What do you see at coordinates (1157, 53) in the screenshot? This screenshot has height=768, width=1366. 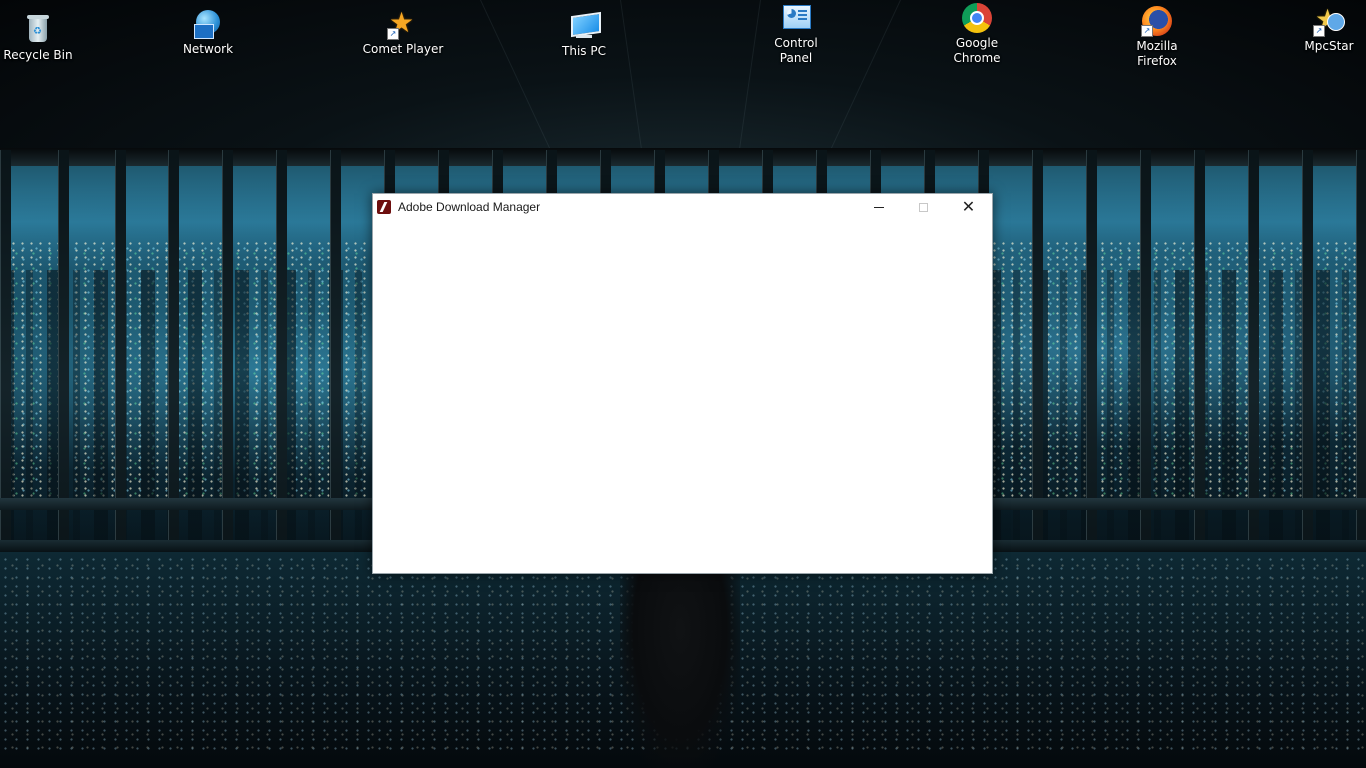 I see `desktop-icon-label: Mozilla Firefox` at bounding box center [1157, 53].